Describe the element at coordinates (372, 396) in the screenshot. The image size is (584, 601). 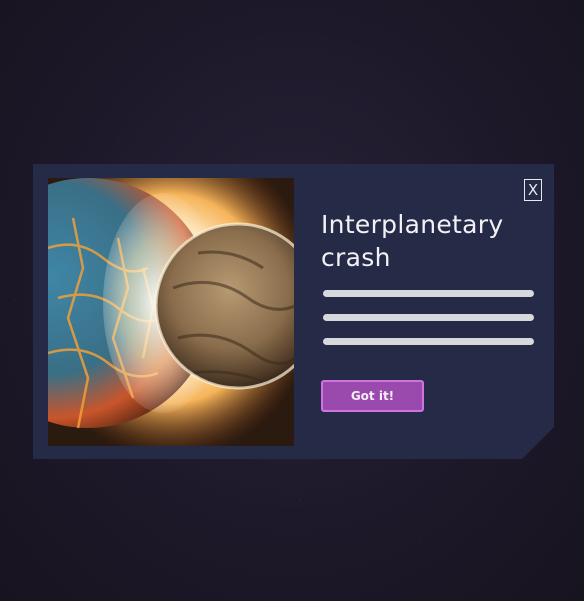
I see `got-it-button: Got it!` at that location.